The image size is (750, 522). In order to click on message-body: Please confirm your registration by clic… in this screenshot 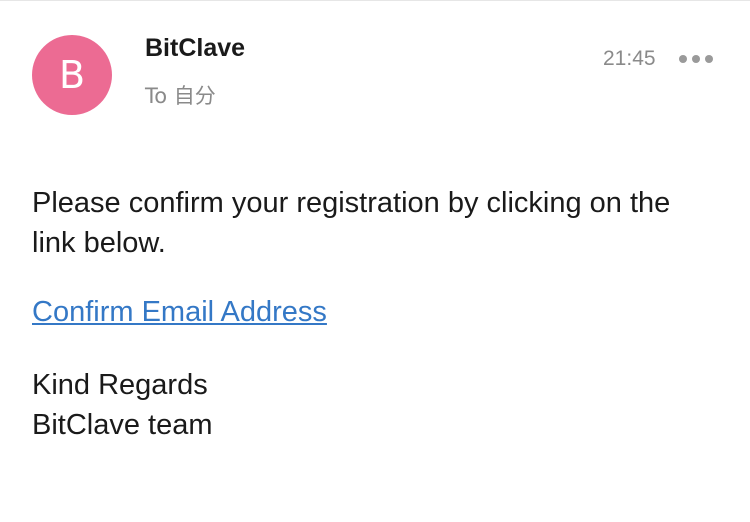, I will do `click(351, 223)`.